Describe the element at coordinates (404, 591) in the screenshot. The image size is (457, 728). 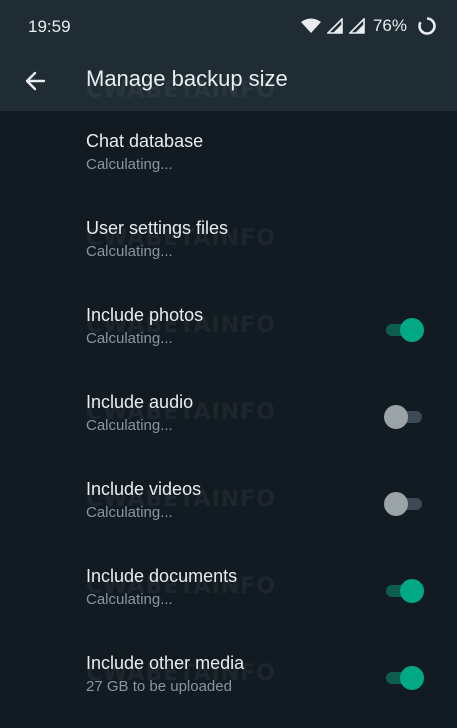
I see `documents-toggle` at that location.